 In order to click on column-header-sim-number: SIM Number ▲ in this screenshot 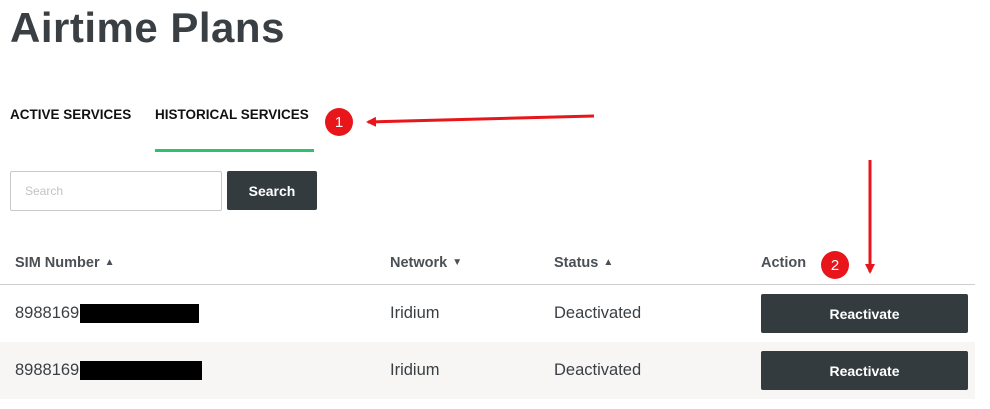, I will do `click(65, 263)`.